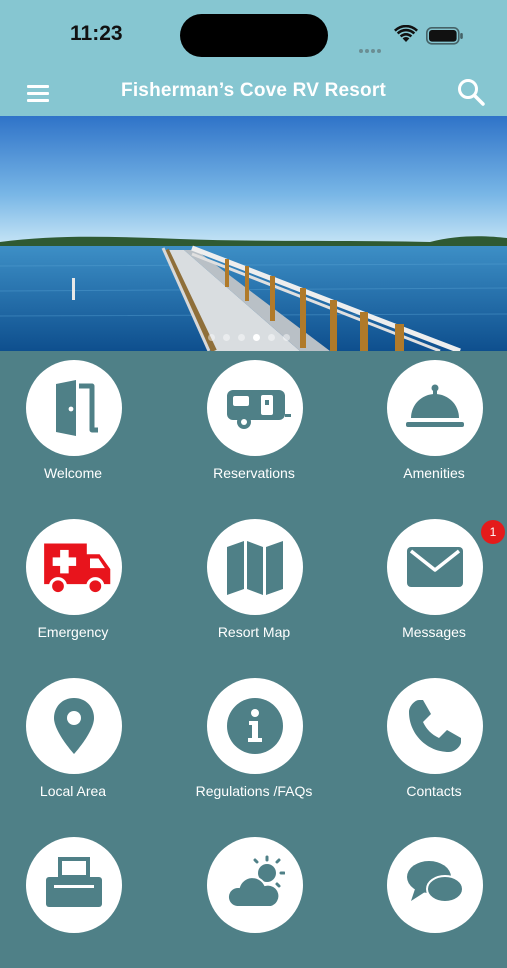 The image size is (507, 968). What do you see at coordinates (256, 881) in the screenshot?
I see `weather-icon` at bounding box center [256, 881].